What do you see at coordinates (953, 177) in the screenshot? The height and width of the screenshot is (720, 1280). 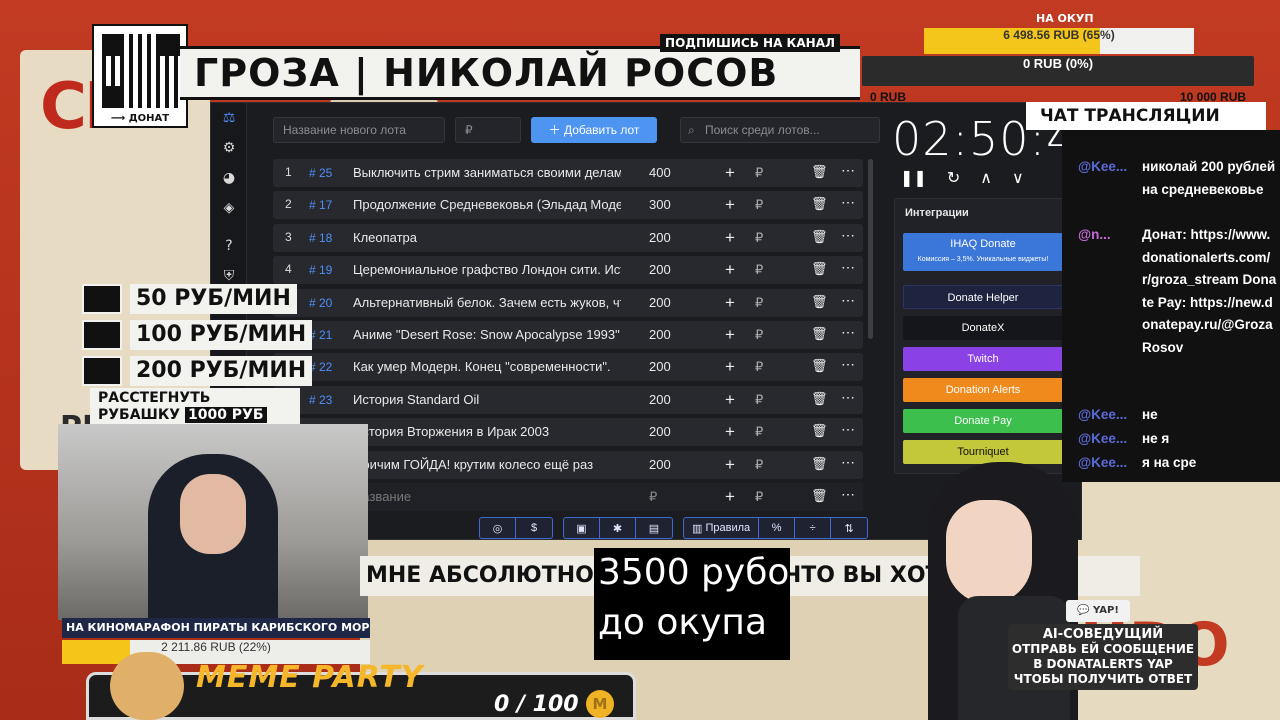 I see `reset-icon: ↻` at bounding box center [953, 177].